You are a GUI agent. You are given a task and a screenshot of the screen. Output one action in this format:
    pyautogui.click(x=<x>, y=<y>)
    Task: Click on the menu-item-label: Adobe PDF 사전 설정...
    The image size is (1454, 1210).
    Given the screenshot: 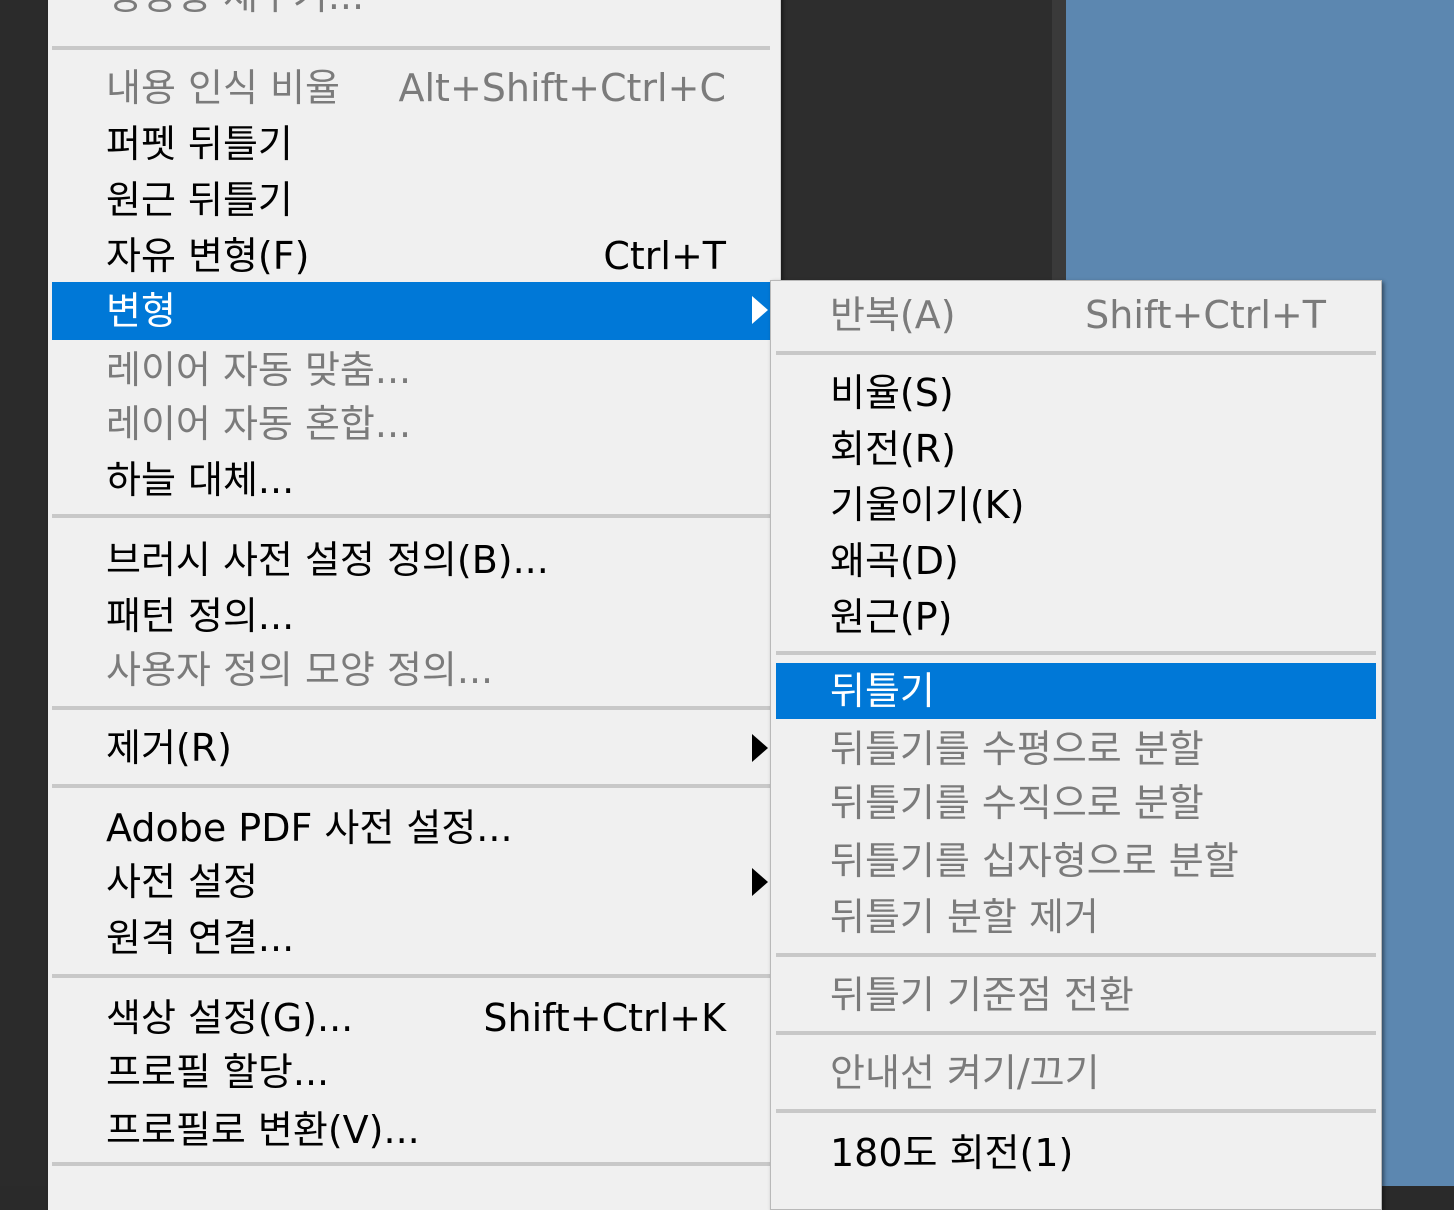 What is the action you would take?
    pyautogui.click(x=309, y=828)
    